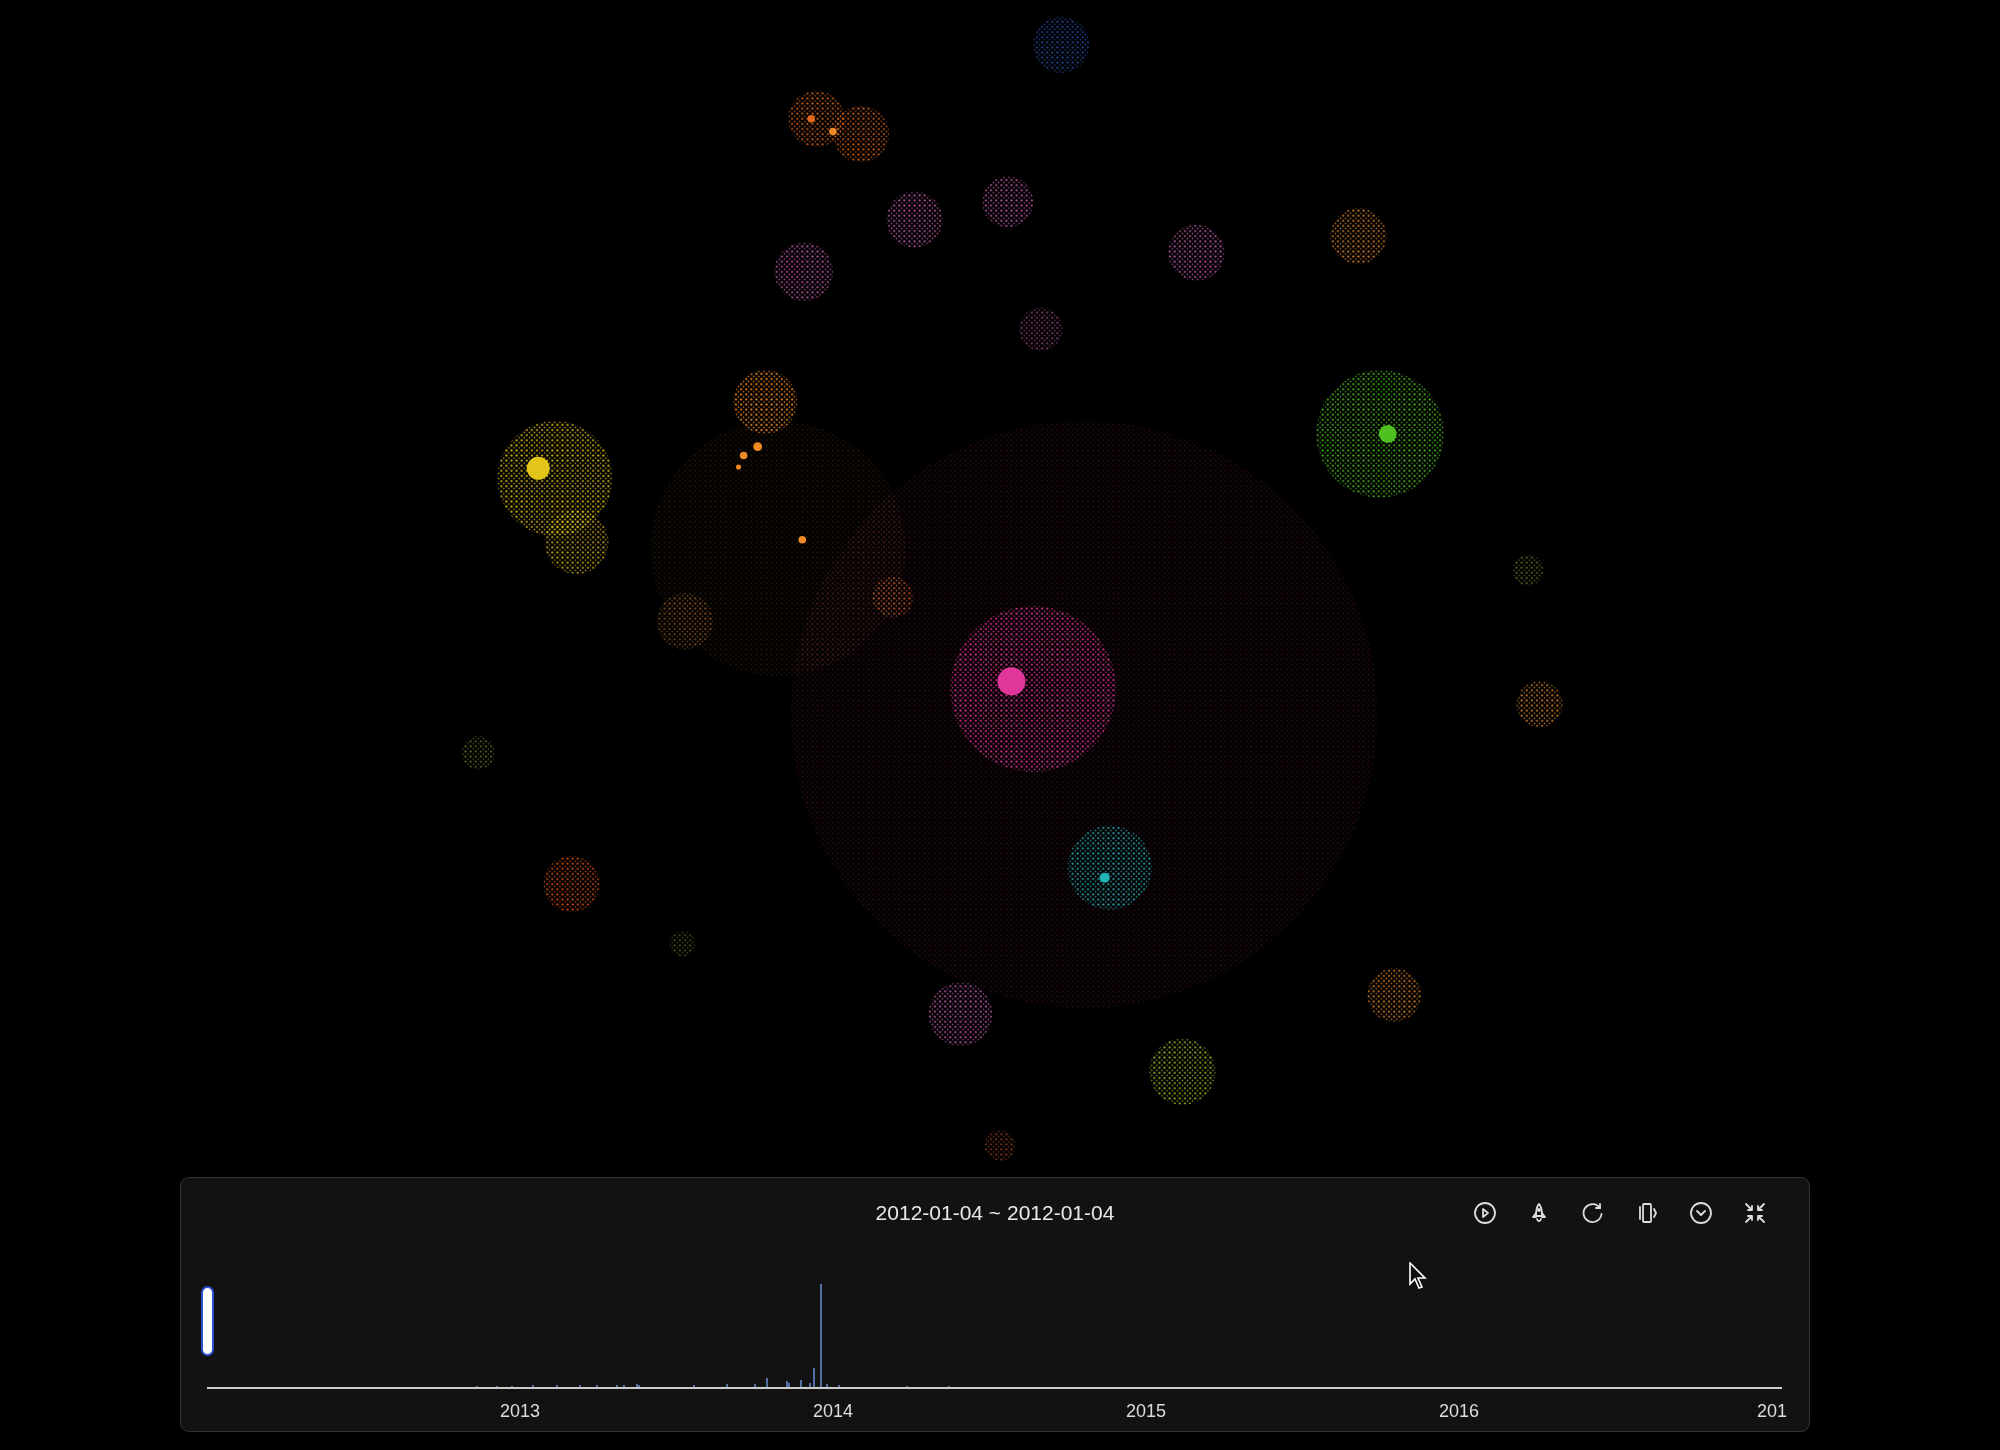  What do you see at coordinates (1485, 1213) in the screenshot?
I see `play-button` at bounding box center [1485, 1213].